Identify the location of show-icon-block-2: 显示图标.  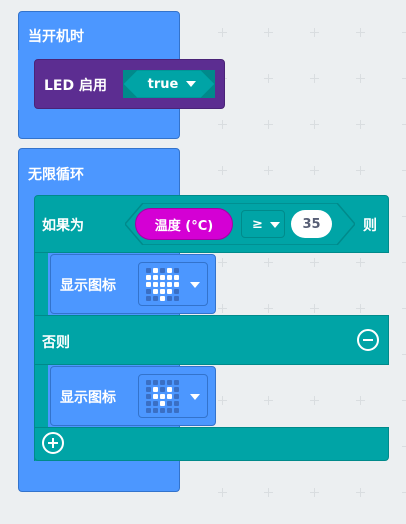
(133, 396).